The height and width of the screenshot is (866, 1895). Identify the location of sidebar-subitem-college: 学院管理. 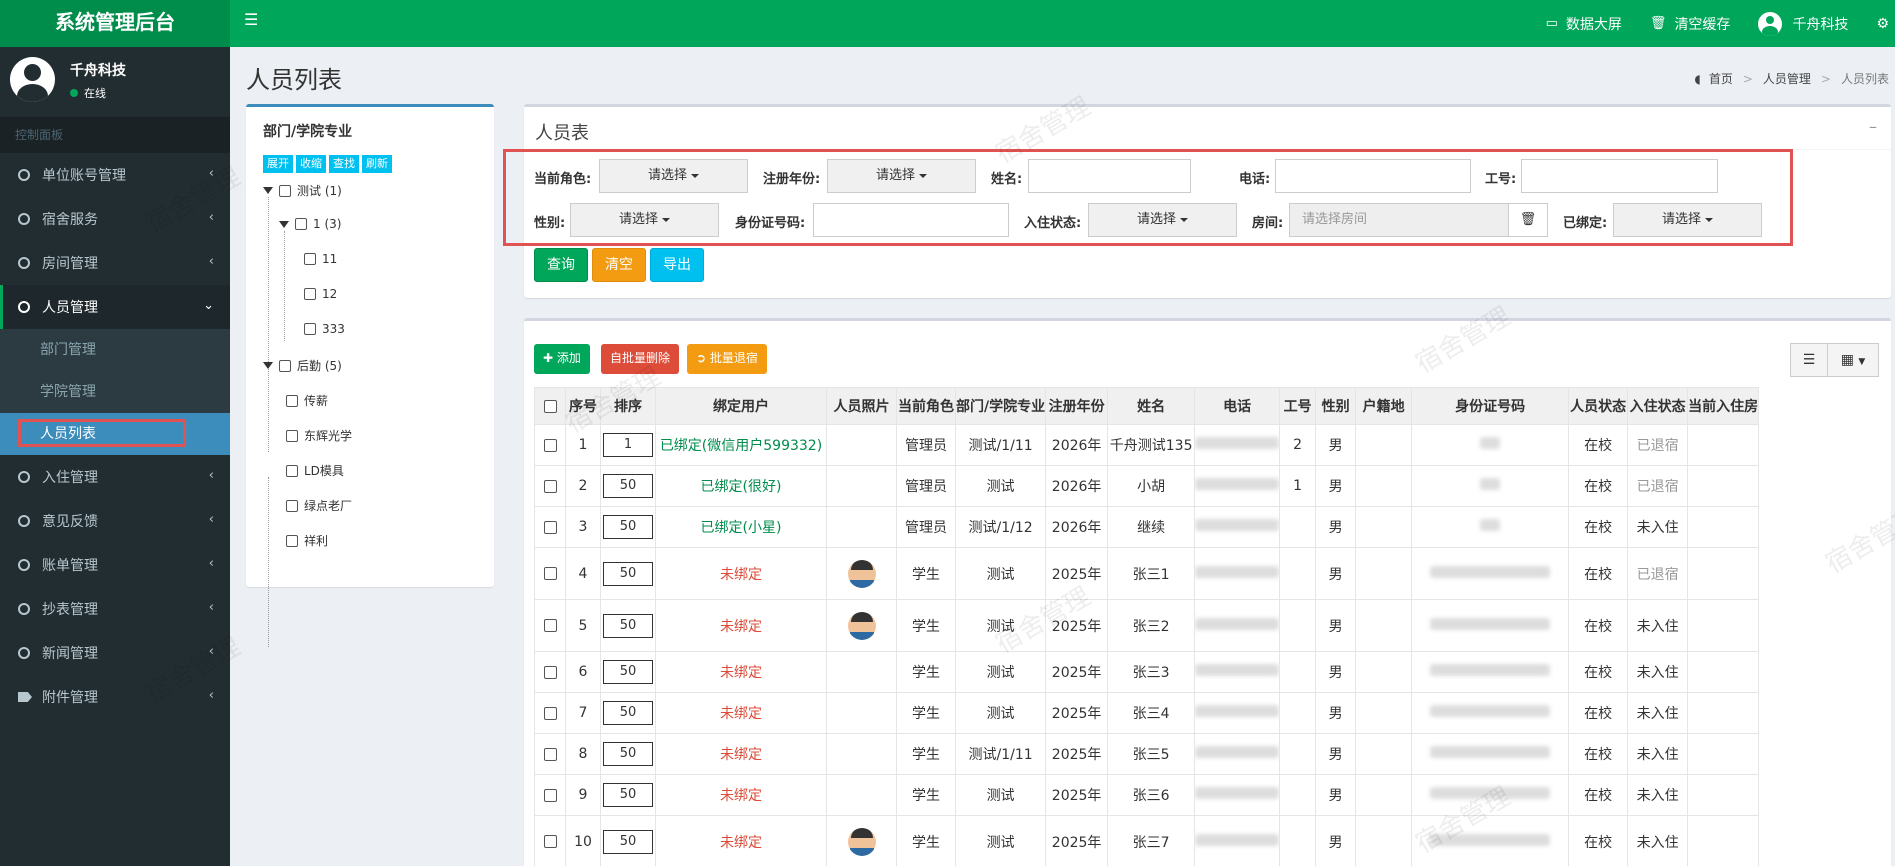
(115, 392).